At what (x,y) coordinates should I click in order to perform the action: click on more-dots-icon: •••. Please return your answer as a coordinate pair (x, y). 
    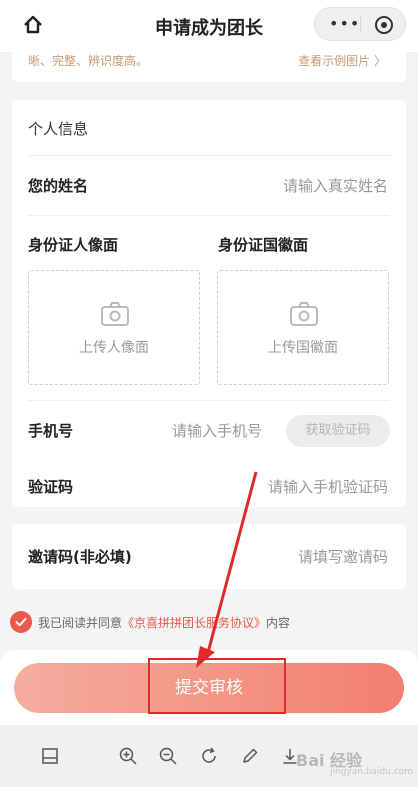
    Looking at the image, I should click on (344, 23).